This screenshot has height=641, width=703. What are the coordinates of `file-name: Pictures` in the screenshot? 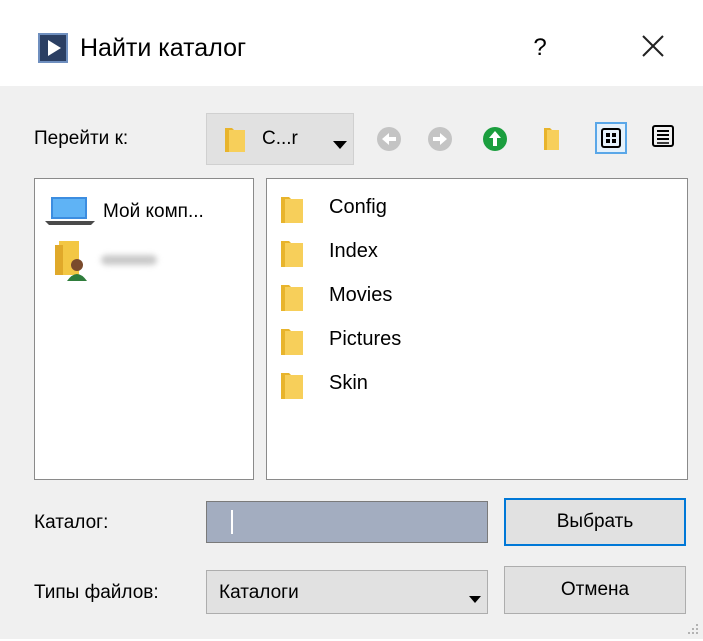 It's located at (365, 339).